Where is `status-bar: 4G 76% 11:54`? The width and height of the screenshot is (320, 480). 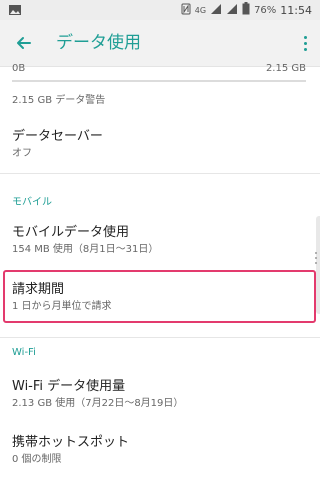 status-bar: 4G 76% 11:54 is located at coordinates (160, 10).